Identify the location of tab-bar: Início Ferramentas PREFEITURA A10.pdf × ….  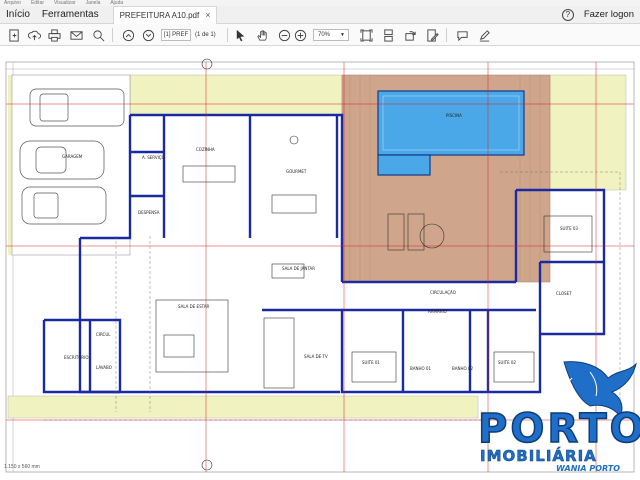
(320, 14).